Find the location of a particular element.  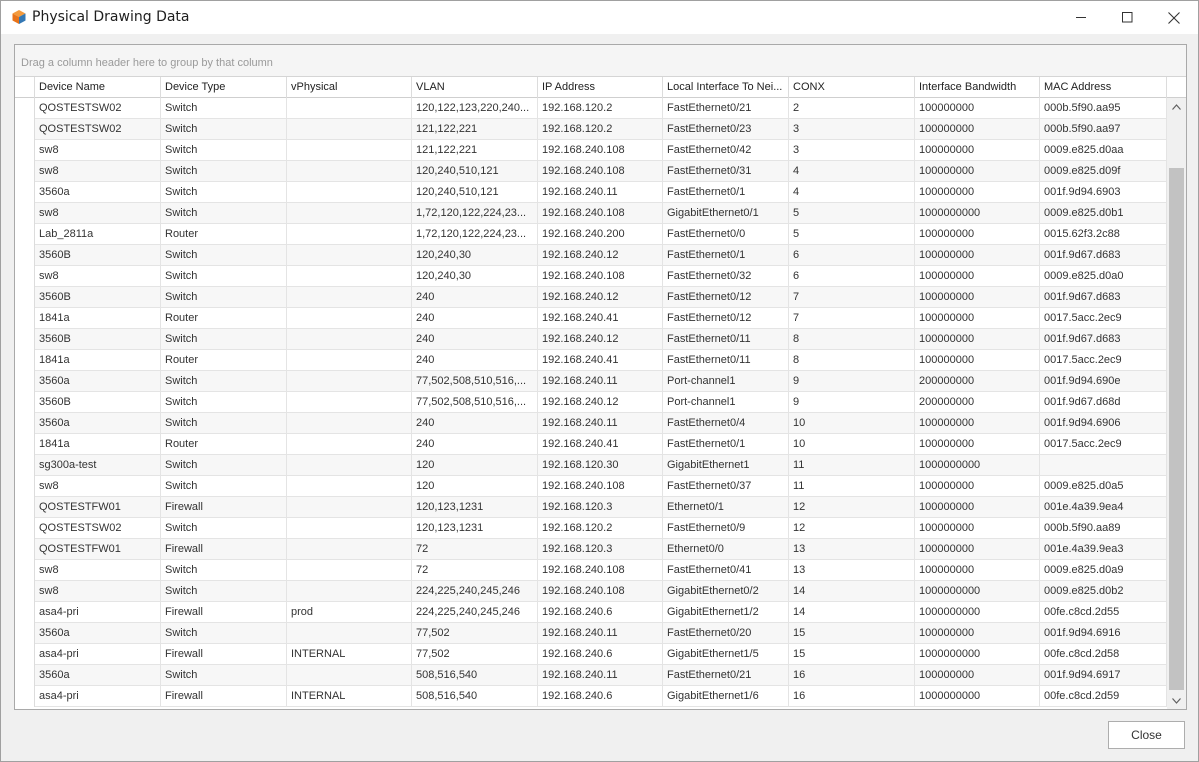

cell-mac-address: 0009.e825.d0aa is located at coordinates (1103, 150).